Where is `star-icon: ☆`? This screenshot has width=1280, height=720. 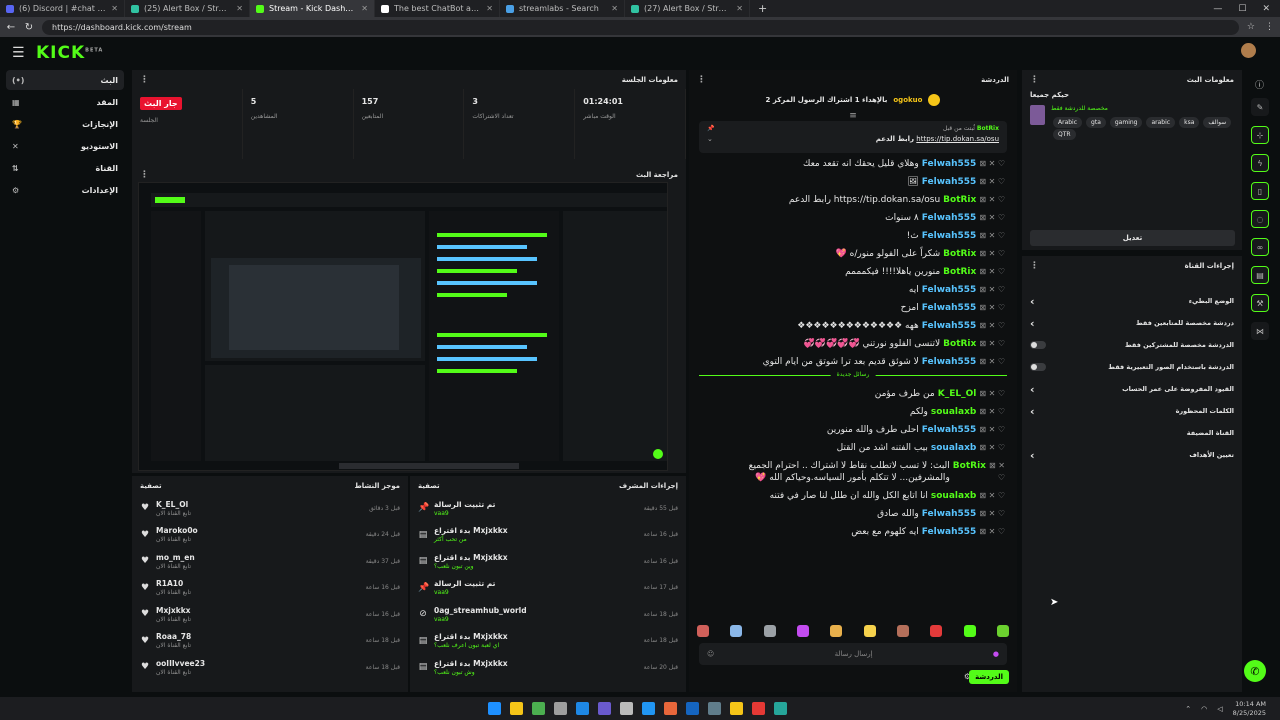 star-icon: ☆ is located at coordinates (1251, 27).